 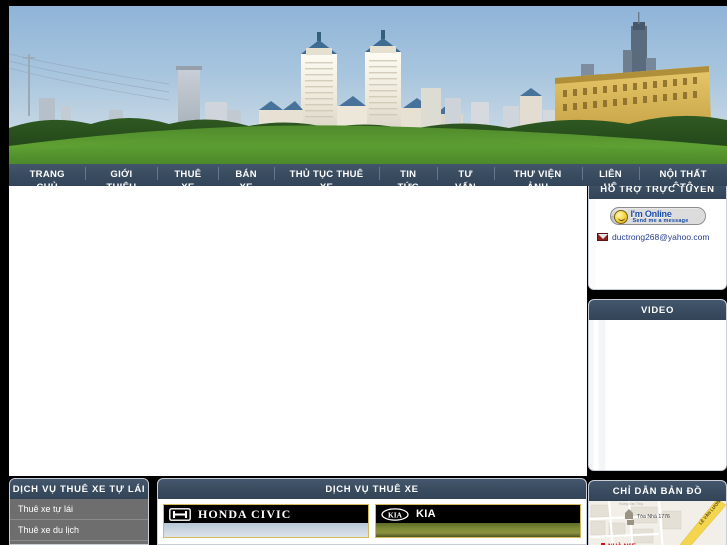 What do you see at coordinates (465, 175) in the screenshot?
I see `nav-item-tu-van: TƯ VẤN` at bounding box center [465, 175].